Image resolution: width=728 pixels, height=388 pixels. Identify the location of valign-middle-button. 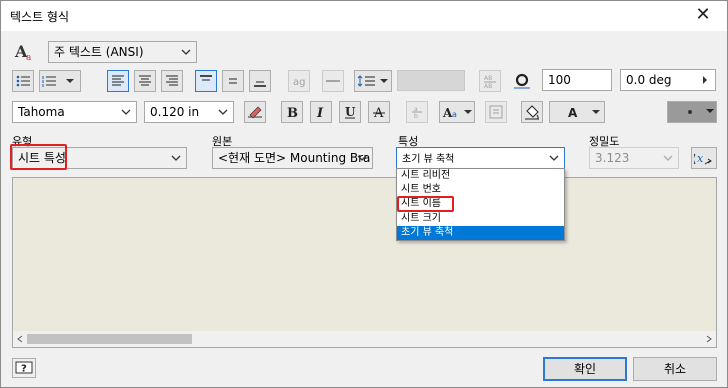
(233, 81).